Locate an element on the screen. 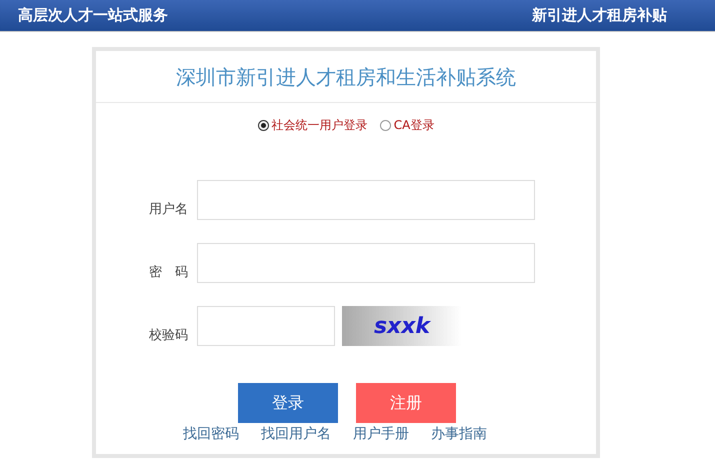 The height and width of the screenshot is (476, 715). radio-label: 社会统一用户登录 is located at coordinates (320, 125).